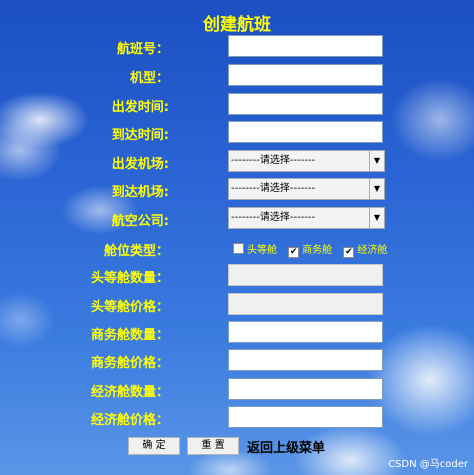  What do you see at coordinates (140, 164) in the screenshot?
I see `depart-airport-label: 出发机场:` at bounding box center [140, 164].